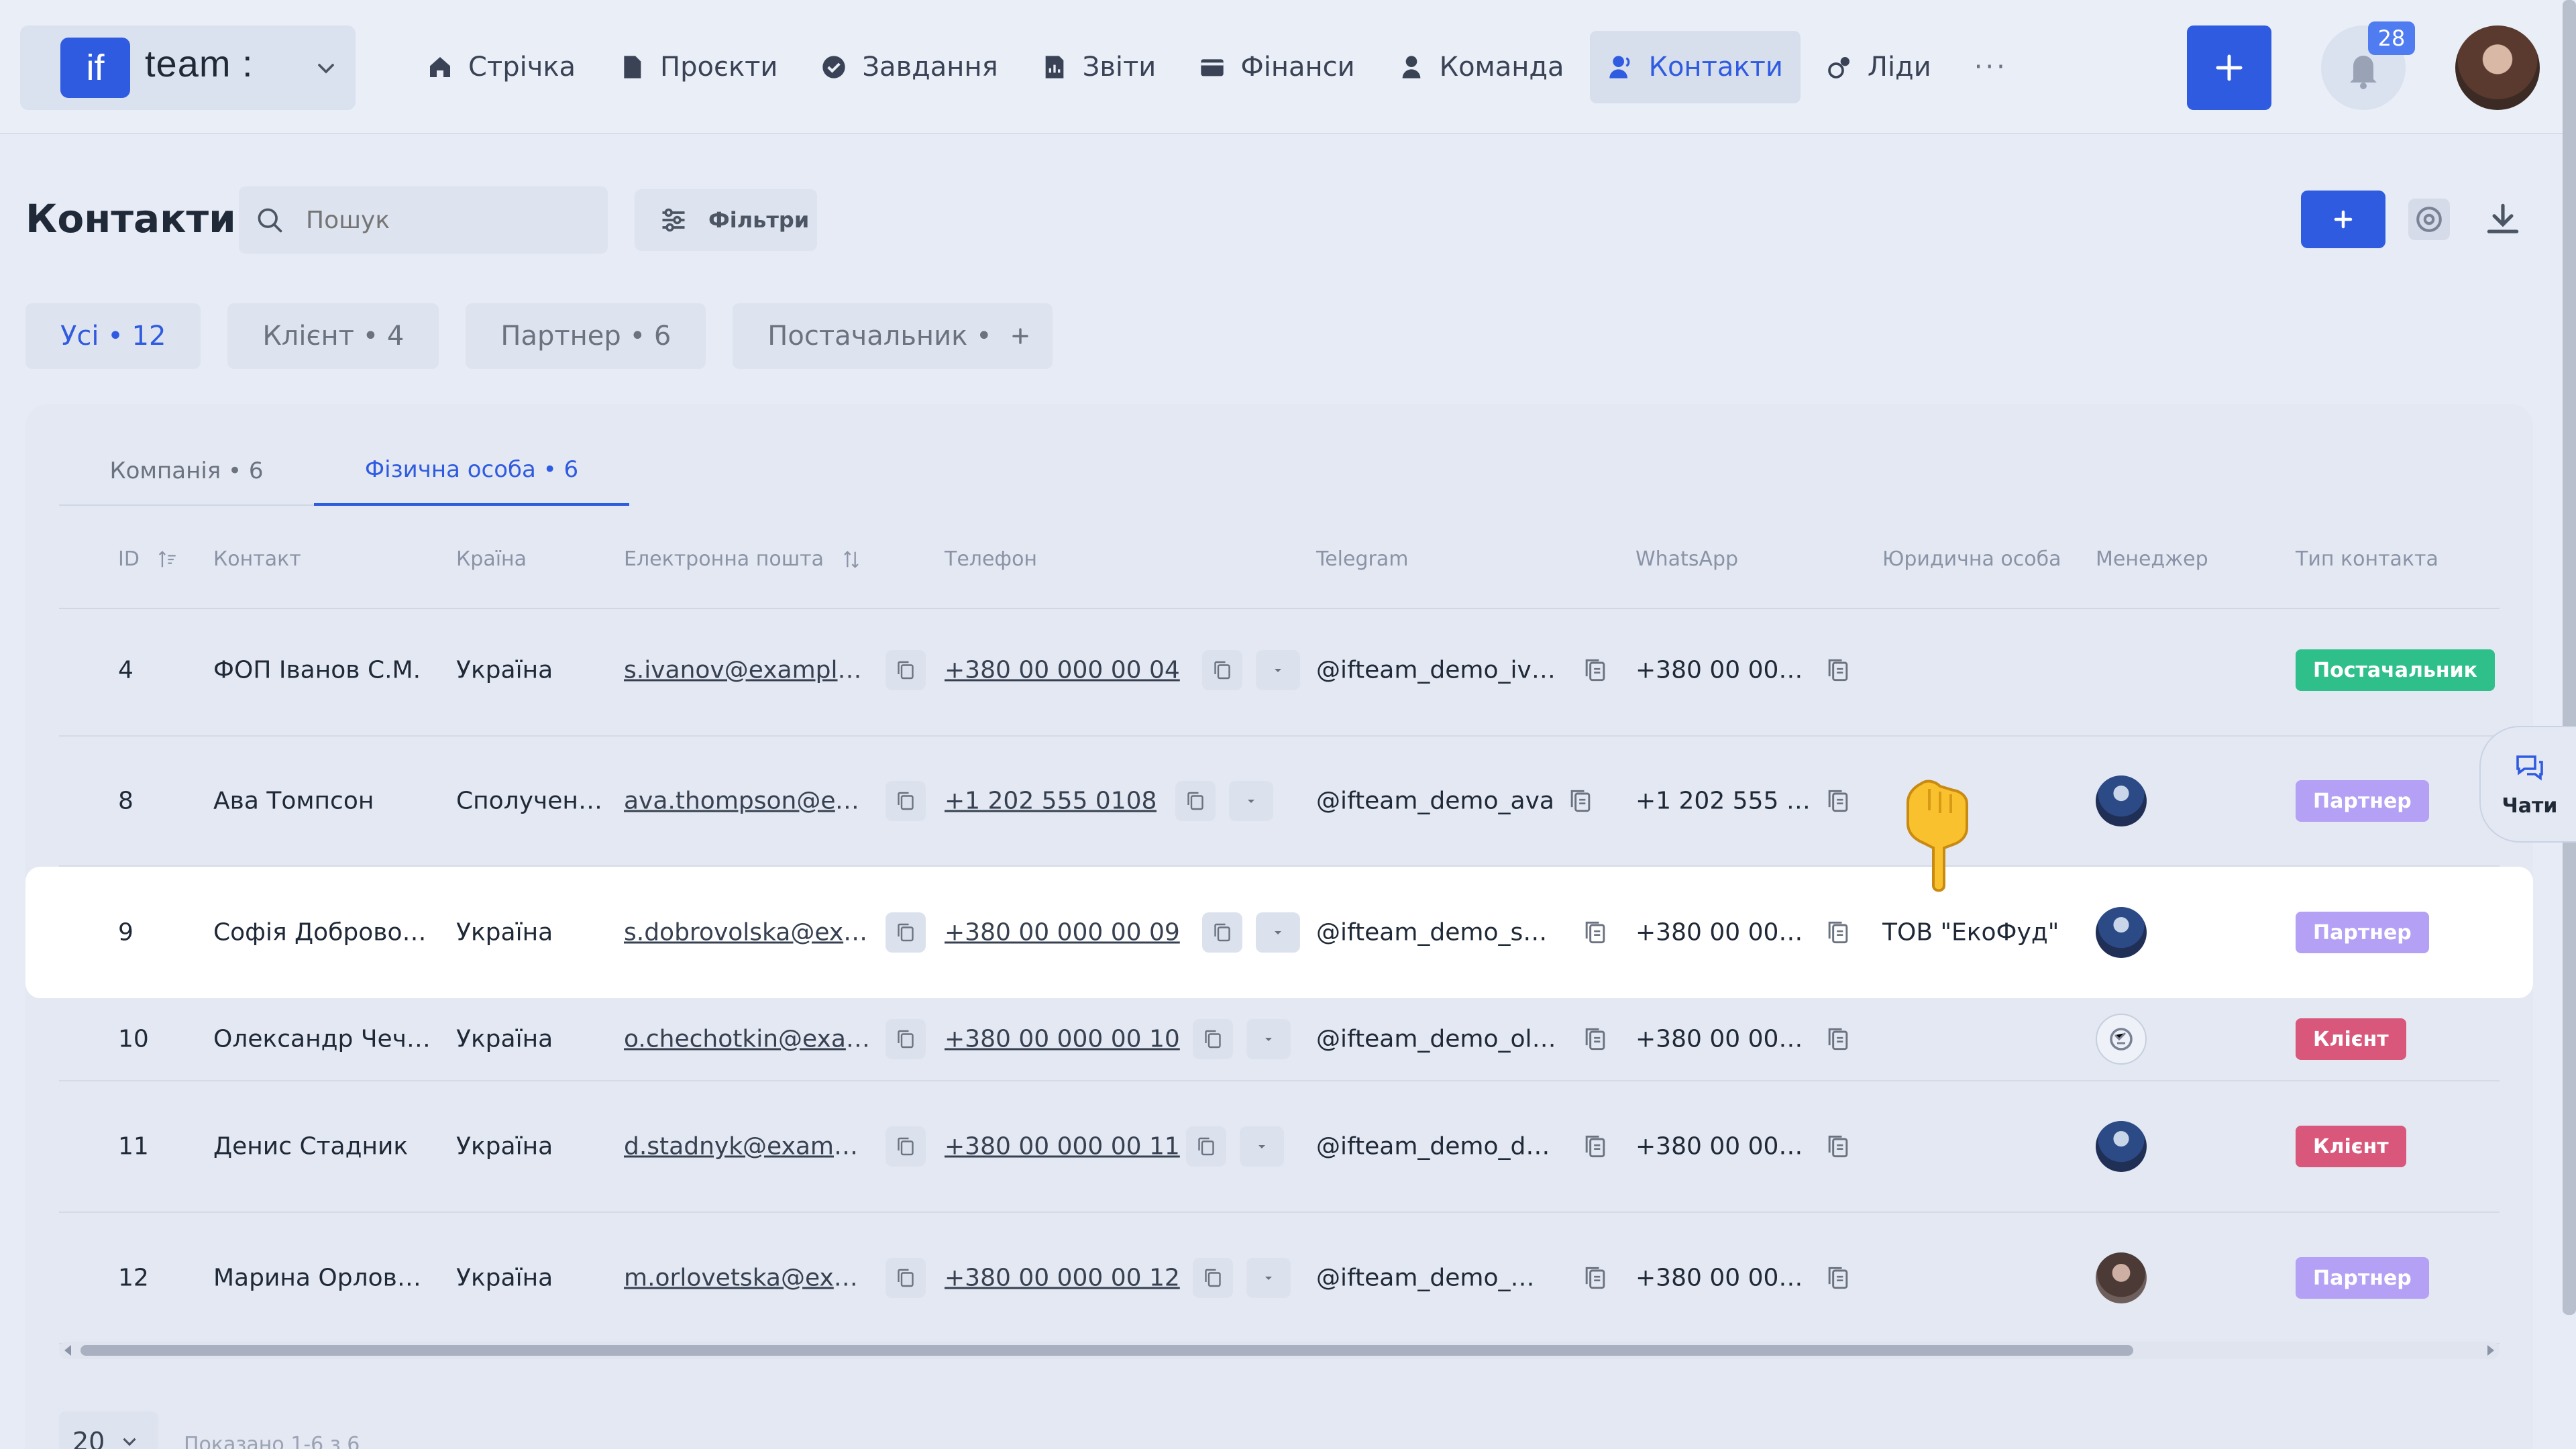 This screenshot has height=1449, width=2576. What do you see at coordinates (1362, 559) in the screenshot?
I see `column-header-telegram: Telegram` at bounding box center [1362, 559].